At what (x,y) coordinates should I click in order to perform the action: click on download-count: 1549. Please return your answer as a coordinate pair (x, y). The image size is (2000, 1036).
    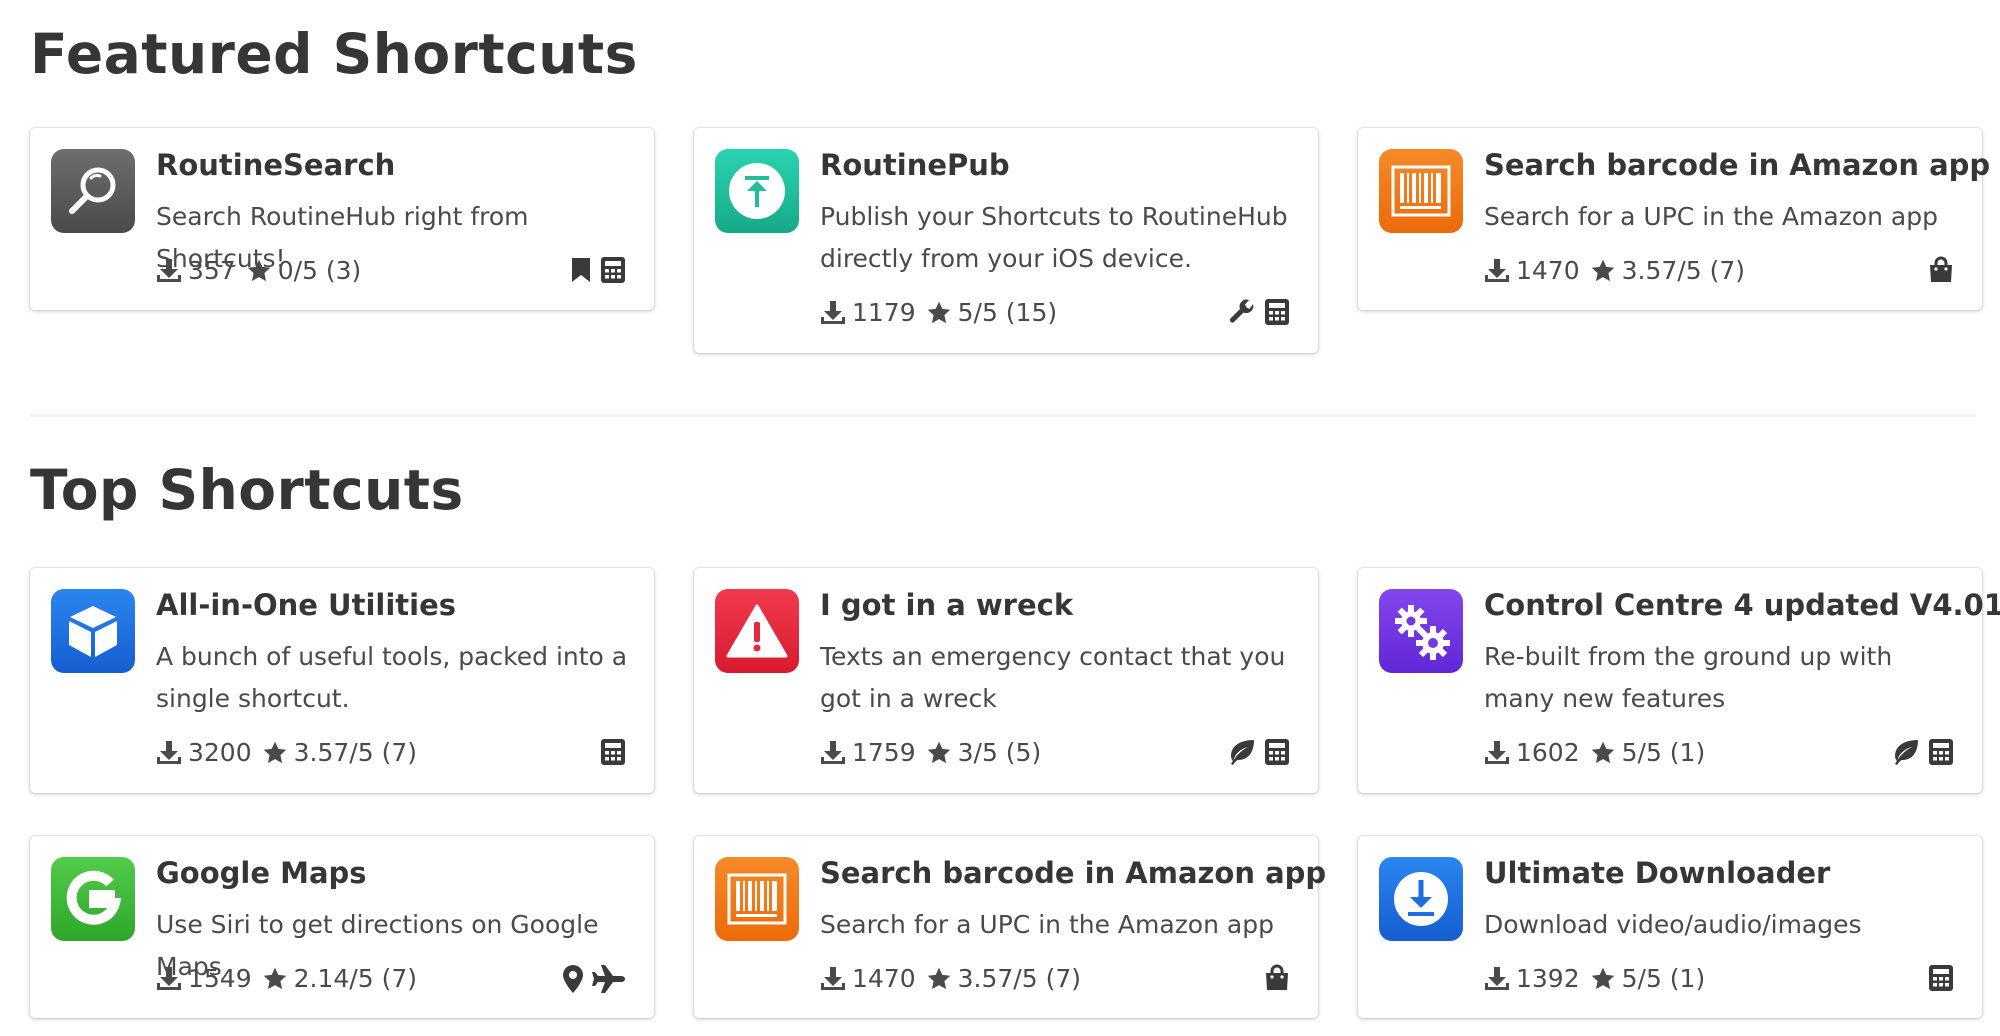
    Looking at the image, I should click on (220, 978).